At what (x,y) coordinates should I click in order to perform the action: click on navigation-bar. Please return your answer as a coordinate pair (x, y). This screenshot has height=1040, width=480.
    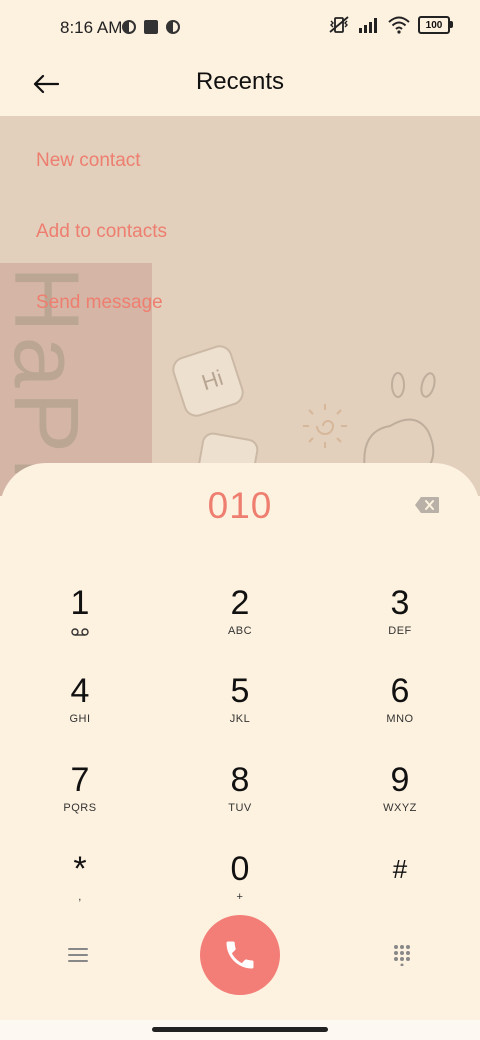
    Looking at the image, I should click on (240, 1030).